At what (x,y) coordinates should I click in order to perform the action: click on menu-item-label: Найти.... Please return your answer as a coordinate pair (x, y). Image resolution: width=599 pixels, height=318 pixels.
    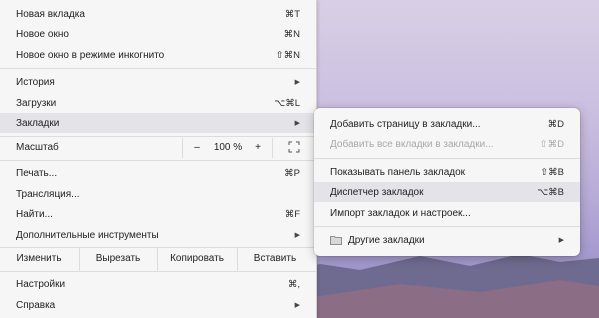
    Looking at the image, I should click on (34, 214).